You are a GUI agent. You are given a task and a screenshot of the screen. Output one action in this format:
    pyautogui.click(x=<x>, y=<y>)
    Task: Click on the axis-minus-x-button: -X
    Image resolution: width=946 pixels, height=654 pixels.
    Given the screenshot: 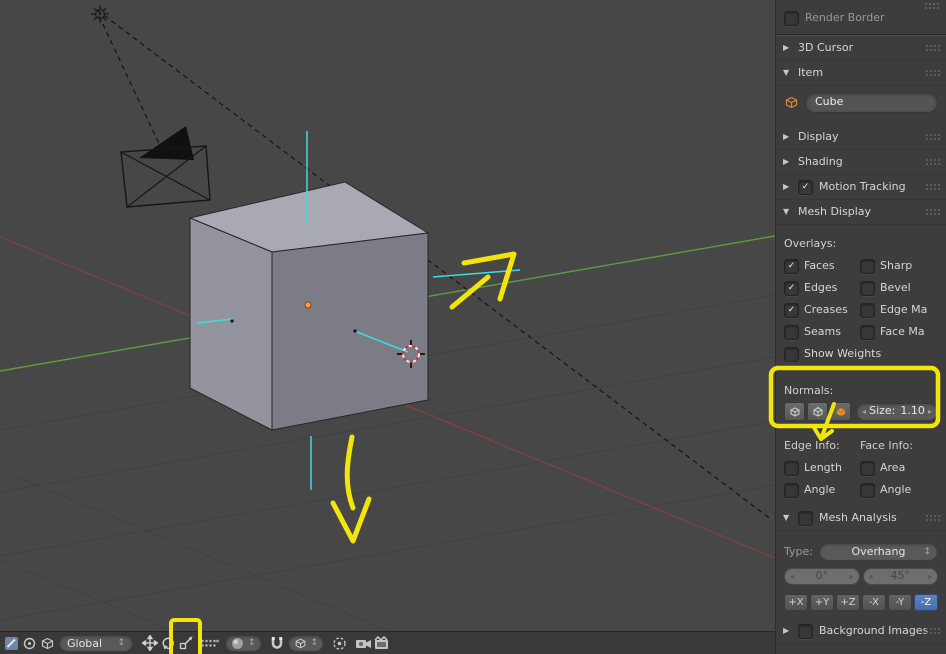 What is the action you would take?
    pyautogui.click(x=874, y=602)
    